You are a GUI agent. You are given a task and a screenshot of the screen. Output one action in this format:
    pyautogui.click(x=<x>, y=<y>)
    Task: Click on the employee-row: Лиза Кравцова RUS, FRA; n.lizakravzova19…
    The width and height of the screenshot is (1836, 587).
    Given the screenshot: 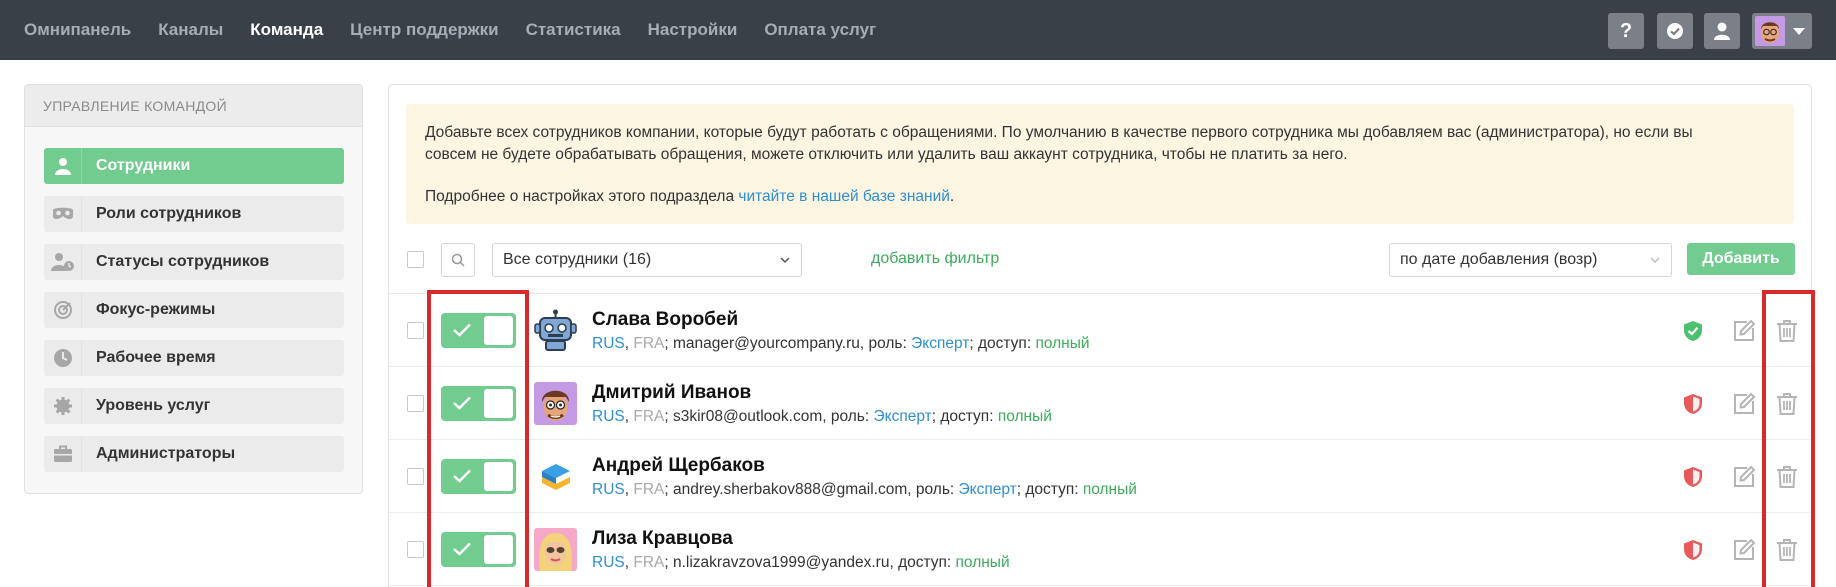 What is the action you would take?
    pyautogui.click(x=1100, y=549)
    